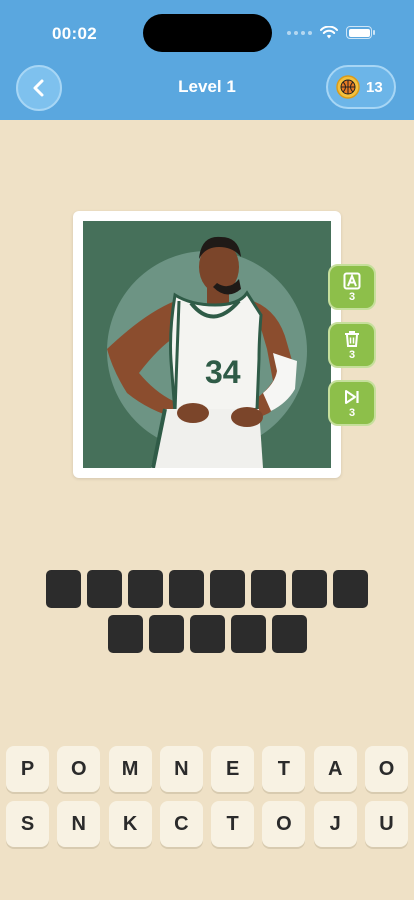 The height and width of the screenshot is (900, 414). I want to click on letter-key: J, so click(335, 824).